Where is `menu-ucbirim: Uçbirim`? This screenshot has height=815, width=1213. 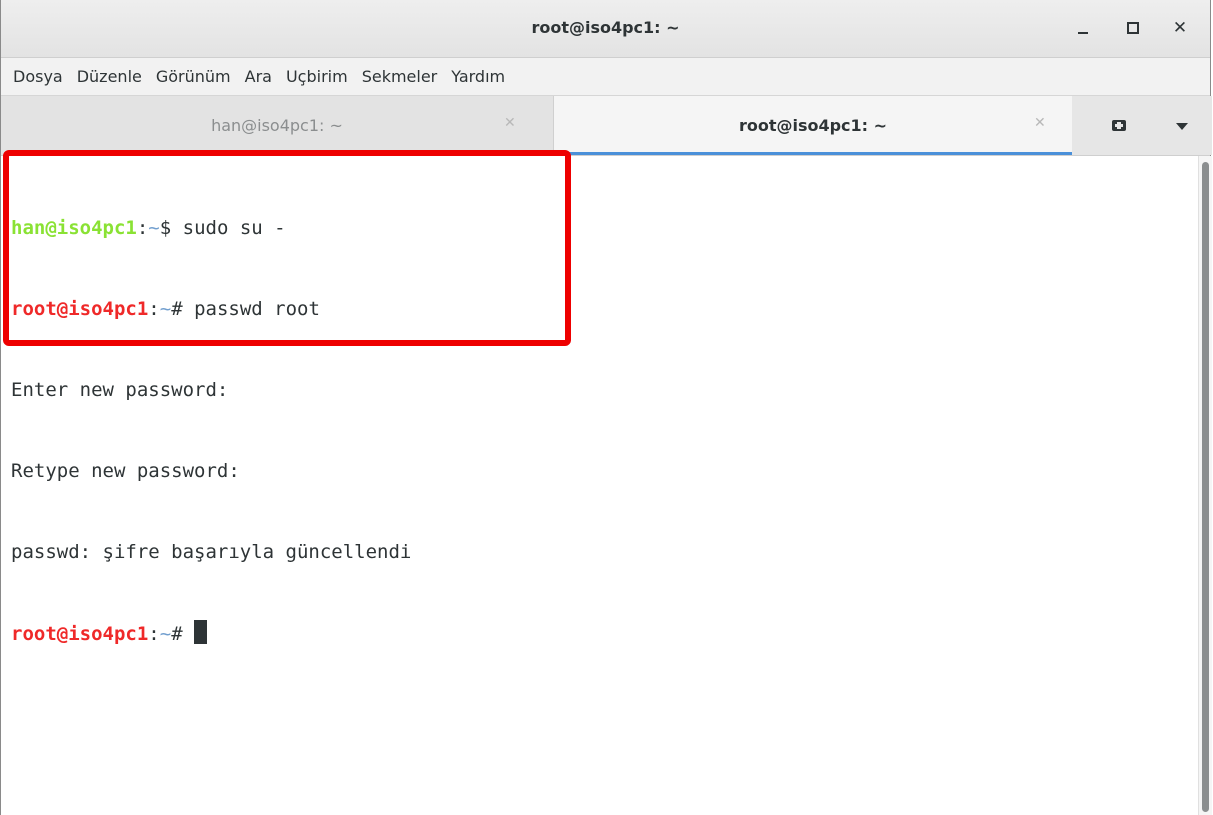
menu-ucbirim: Uçbirim is located at coordinates (317, 76).